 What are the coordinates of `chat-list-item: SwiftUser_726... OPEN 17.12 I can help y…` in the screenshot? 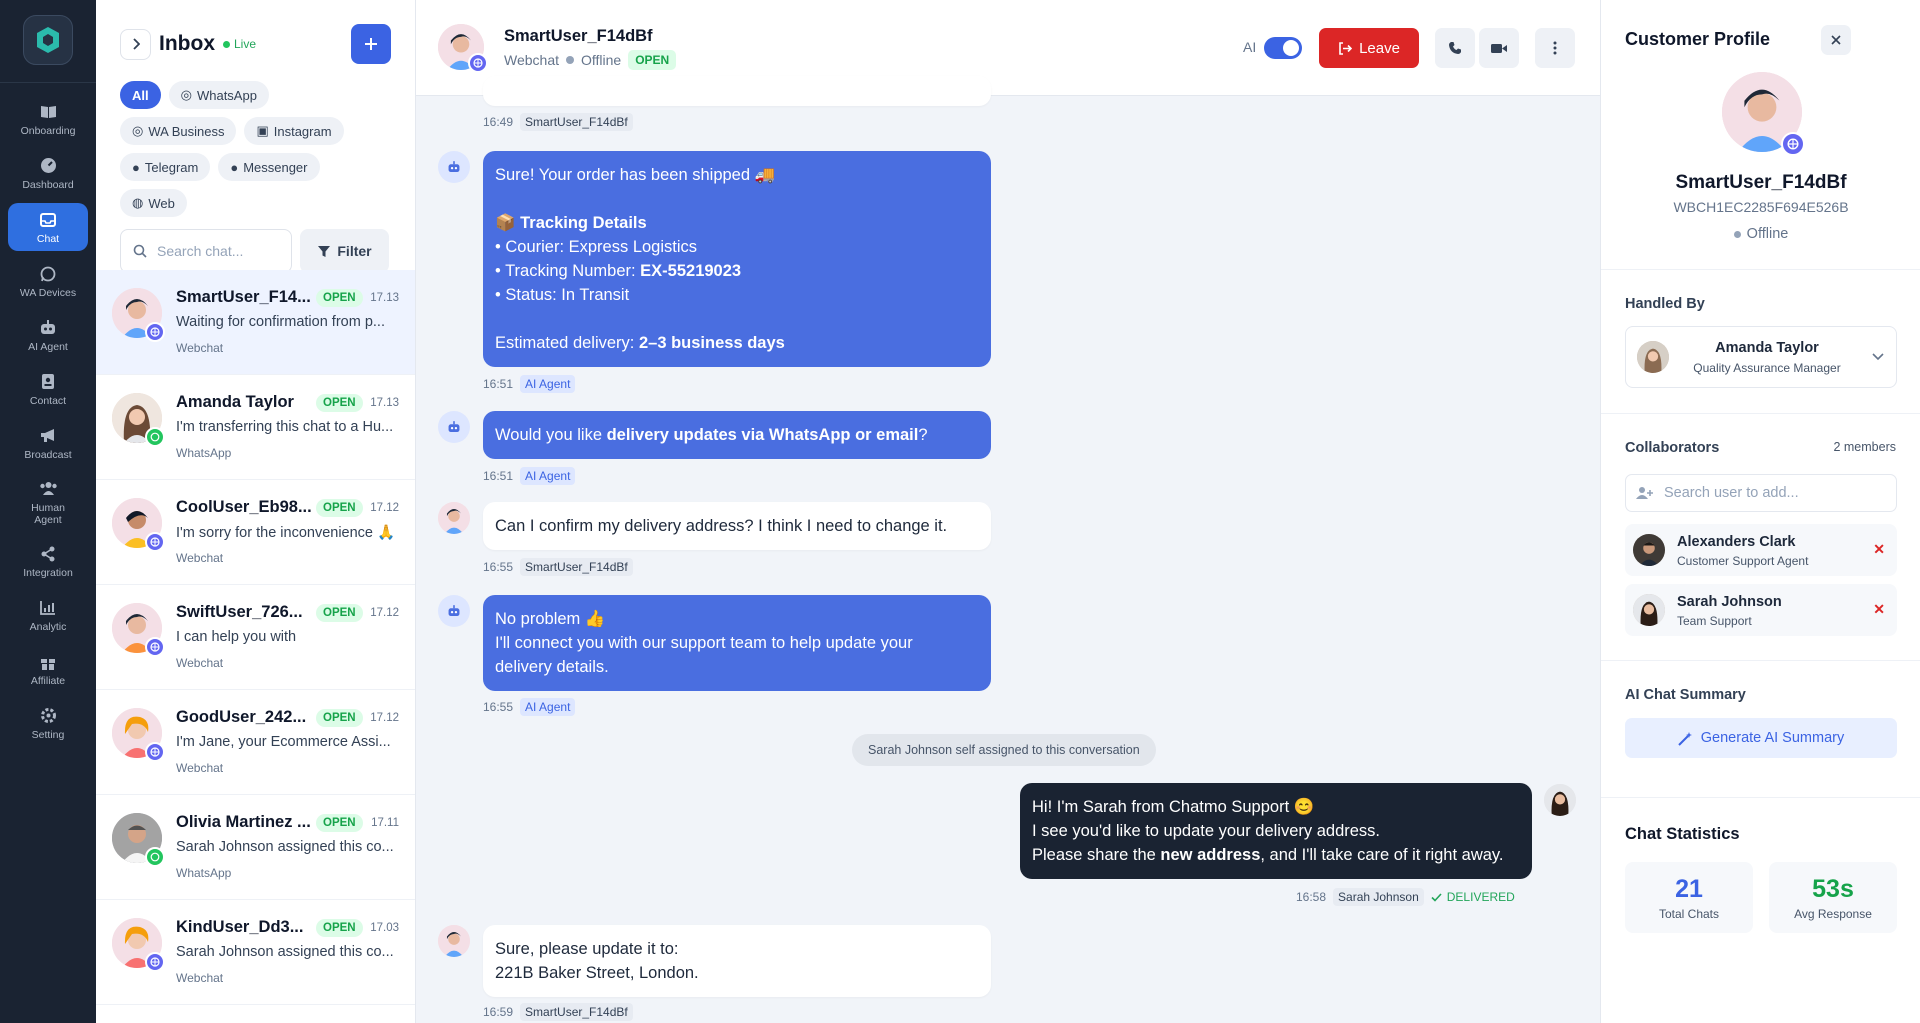 It's located at (255, 637).